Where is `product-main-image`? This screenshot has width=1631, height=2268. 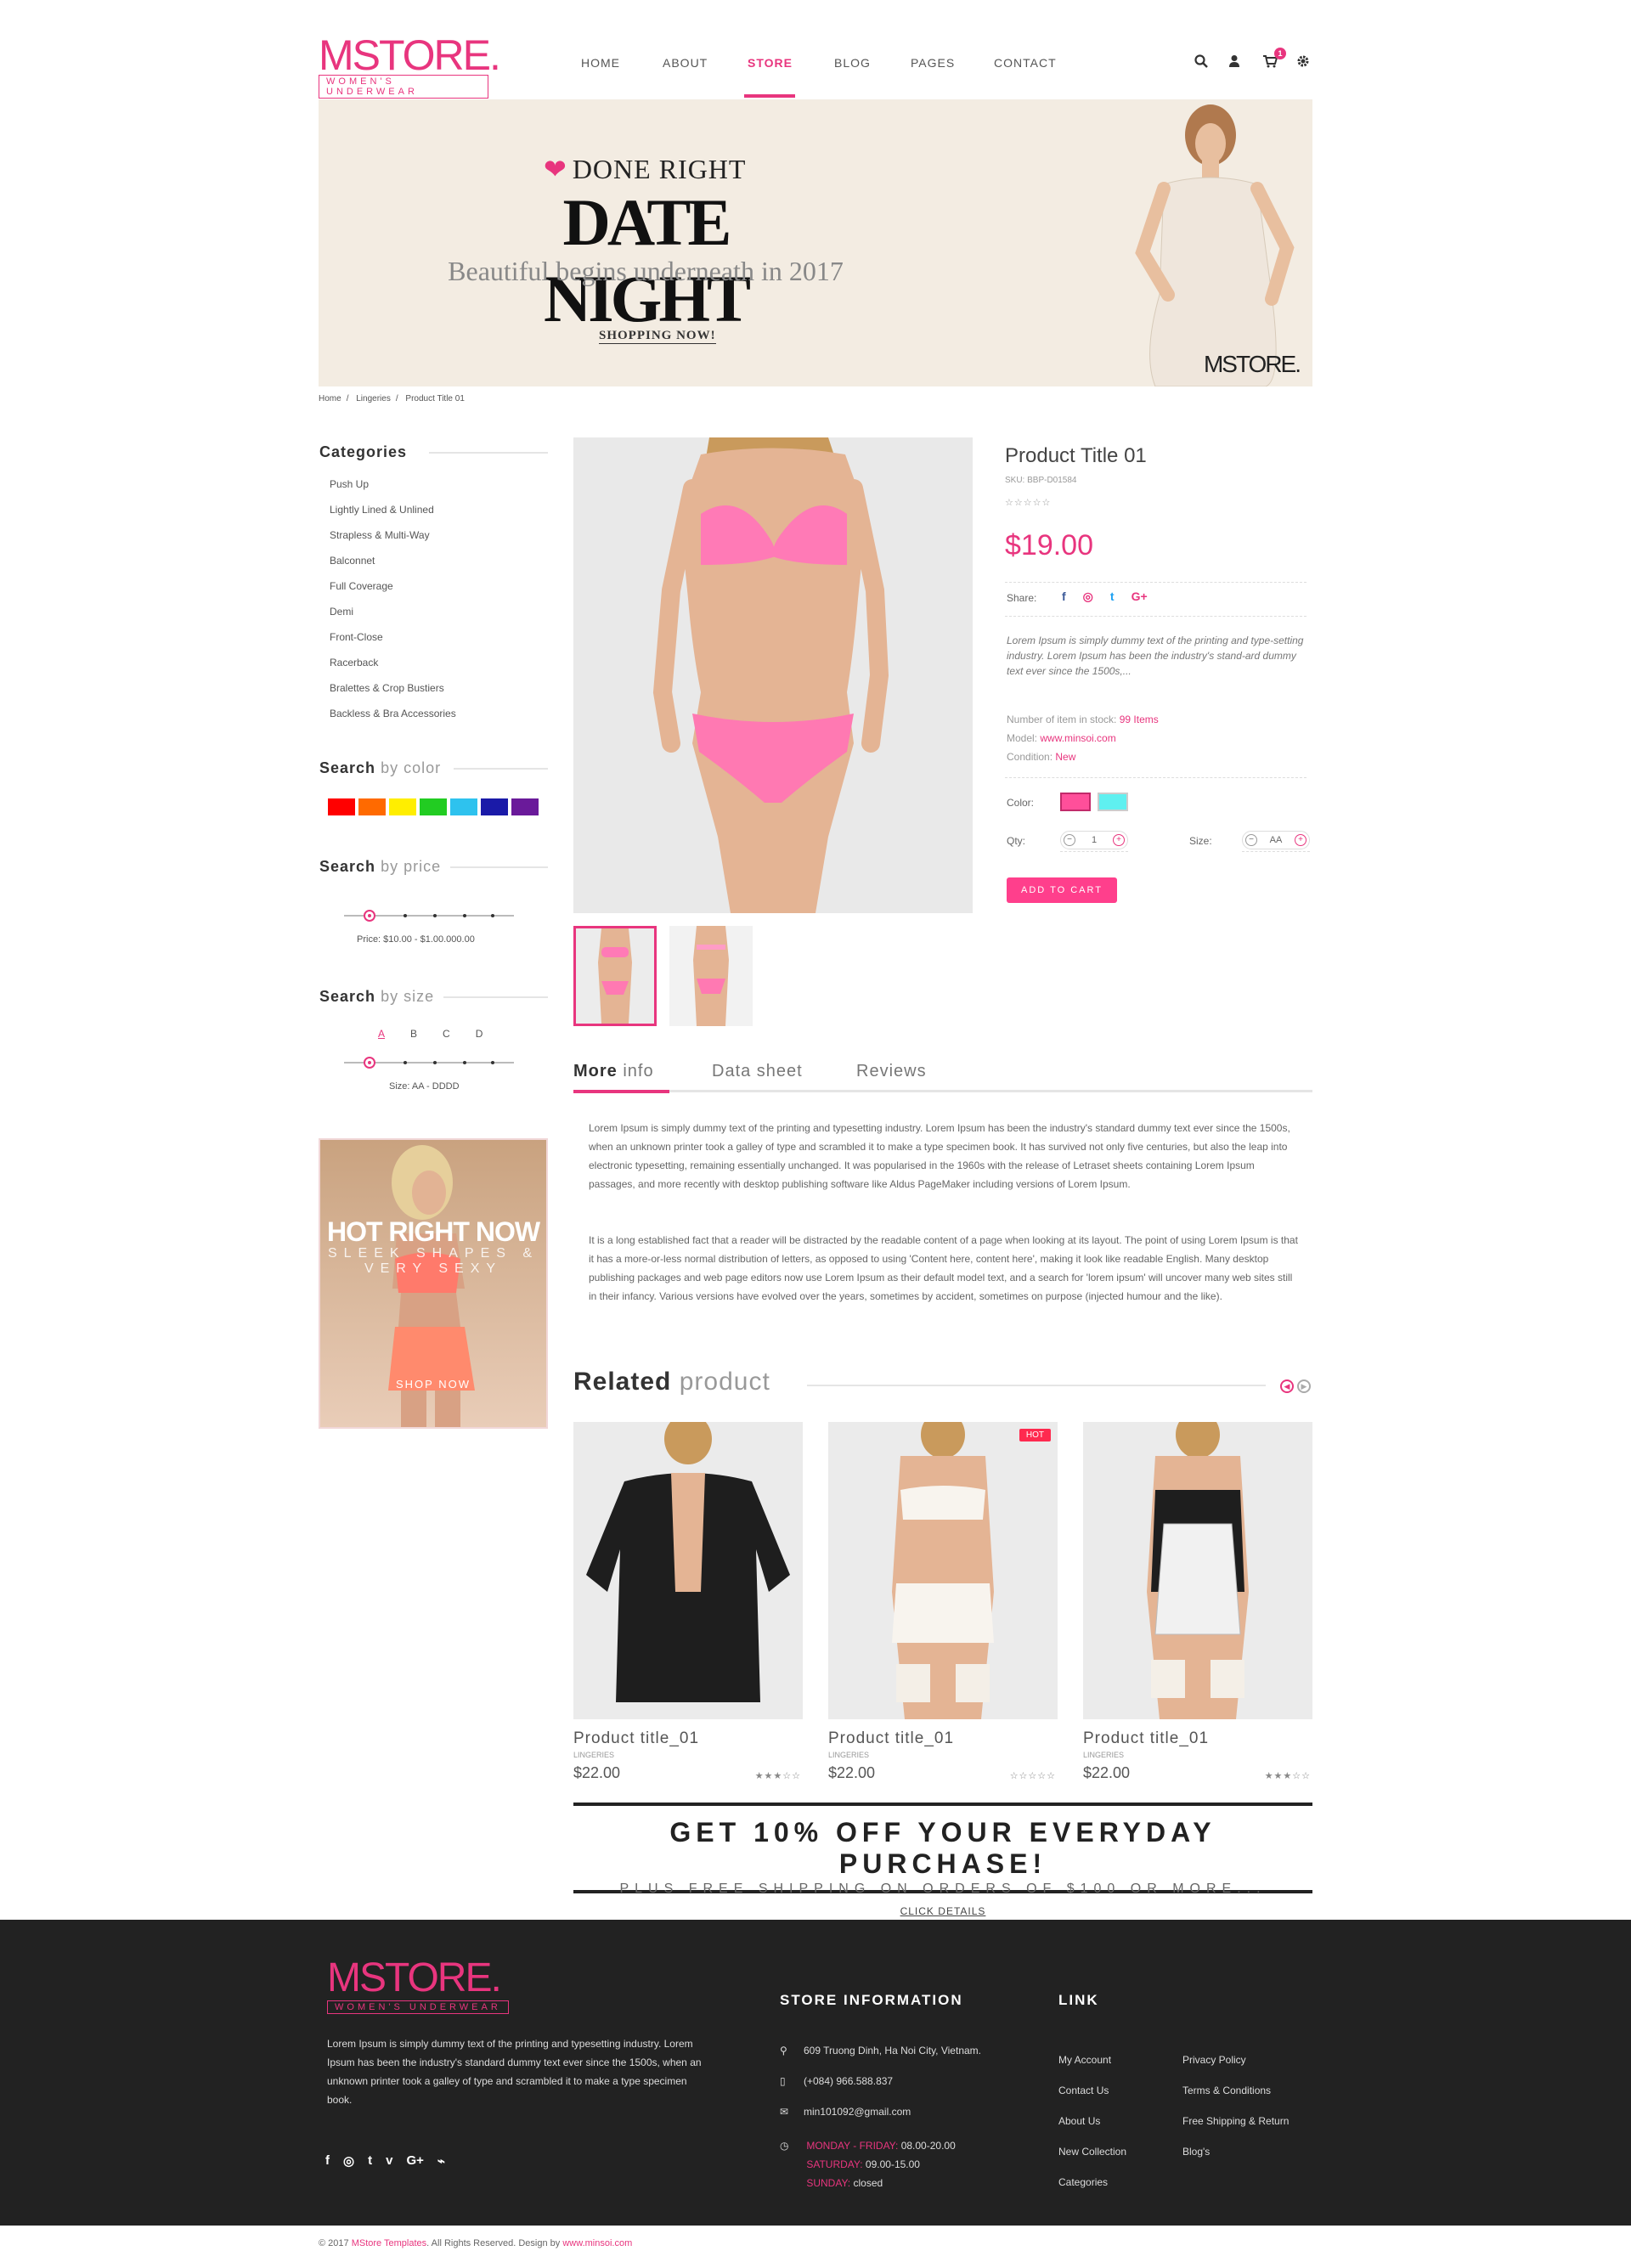 product-main-image is located at coordinates (773, 675).